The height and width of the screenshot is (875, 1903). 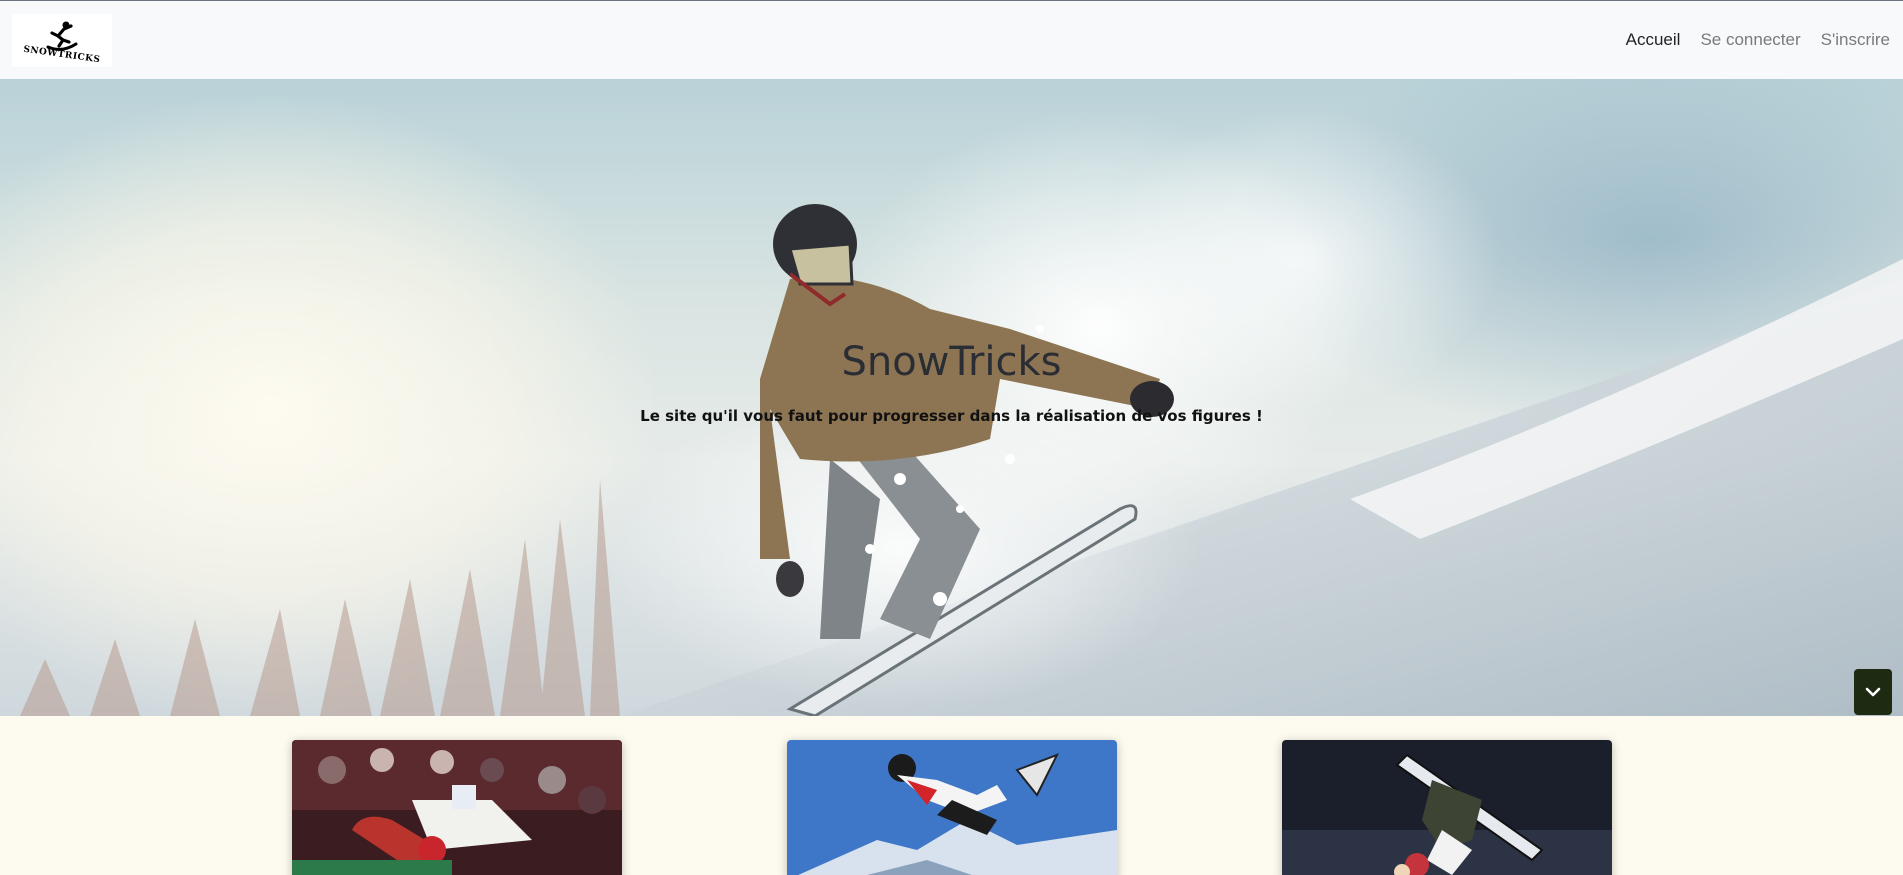 I want to click on nav-link-s-inscrire: S'inscrire, so click(x=1855, y=40).